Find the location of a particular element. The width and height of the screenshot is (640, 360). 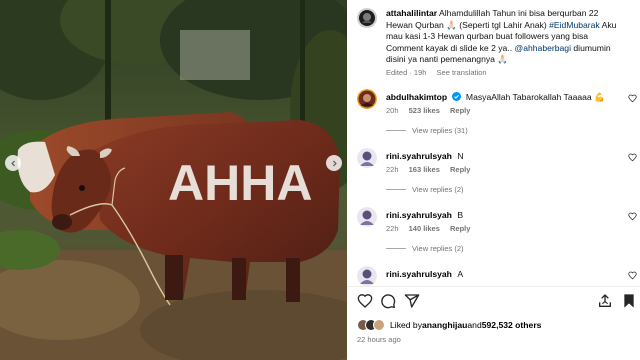

caption-edited: Edited · 19h is located at coordinates (406, 72).